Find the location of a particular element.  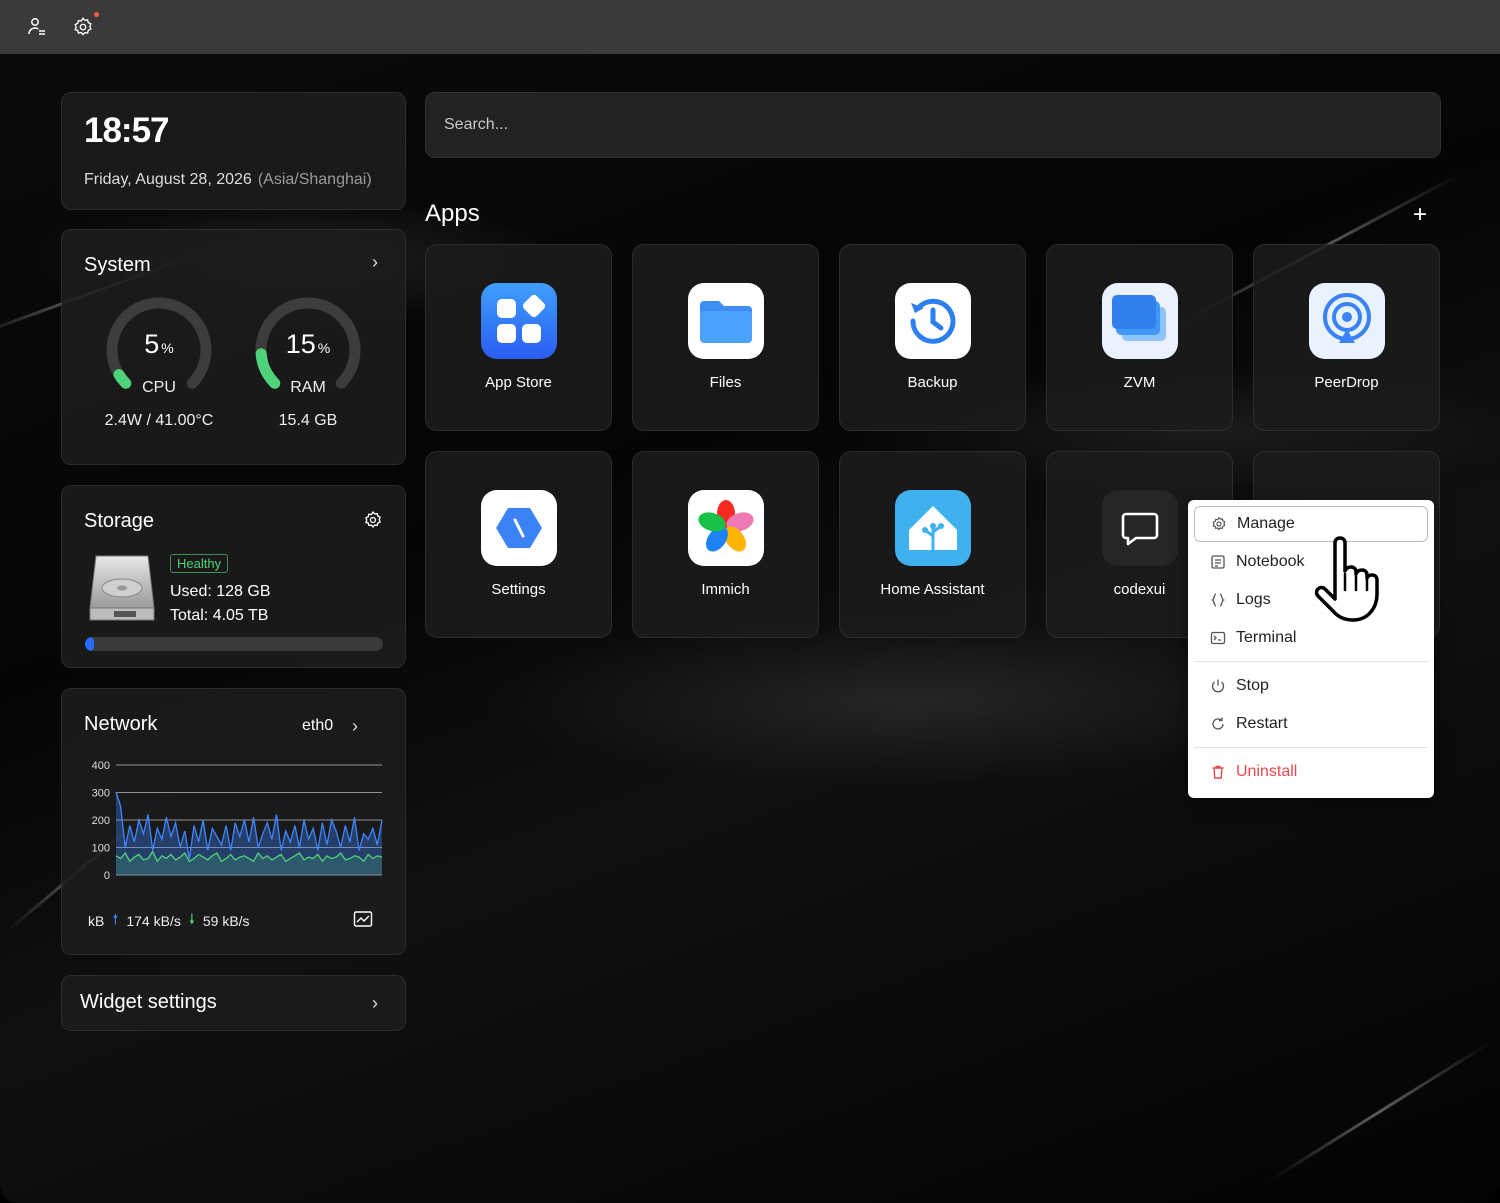

cpu-percent-unit: % is located at coordinates (167, 348).